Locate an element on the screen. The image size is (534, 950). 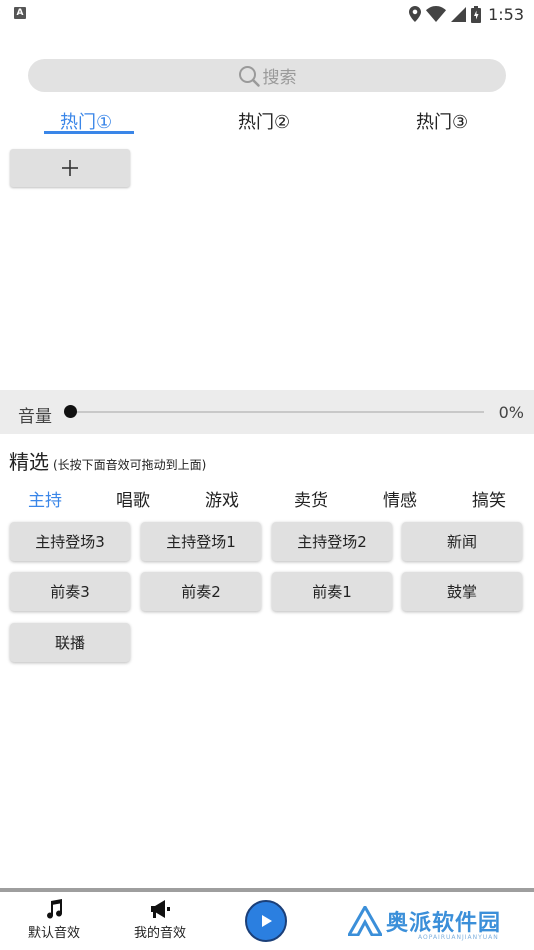
play-button is located at coordinates (266, 921).